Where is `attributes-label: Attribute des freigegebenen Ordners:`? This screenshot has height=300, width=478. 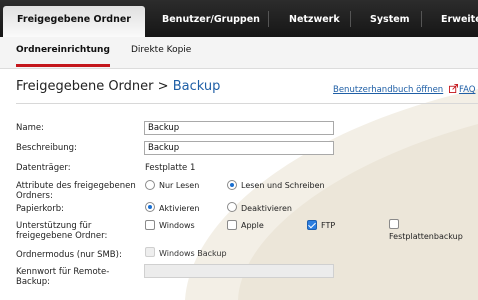
attributes-label: Attribute des freigegebenen Ordners: is located at coordinates (76, 191).